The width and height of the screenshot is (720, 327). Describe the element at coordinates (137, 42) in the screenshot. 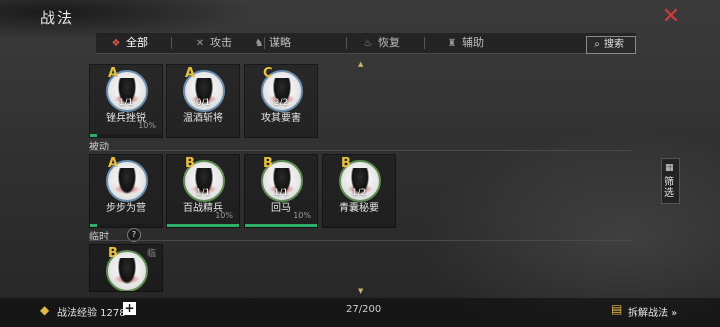

I see `tab-all-label: 全部` at that location.